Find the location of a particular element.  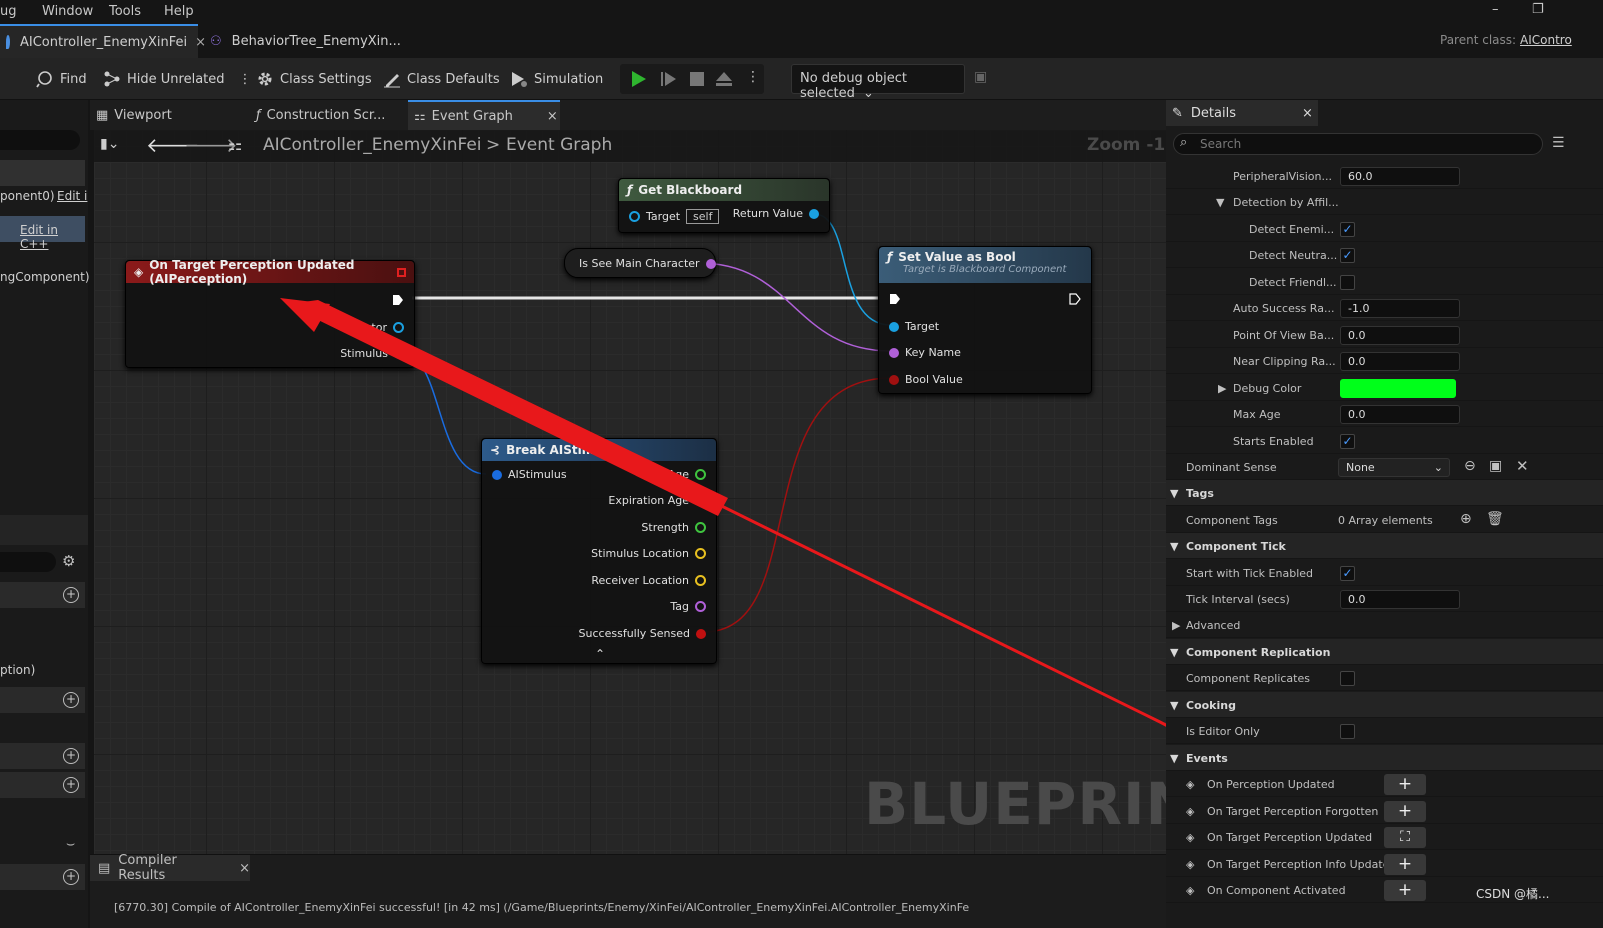

pin-return-value: Return Value is located at coordinates (776, 213).